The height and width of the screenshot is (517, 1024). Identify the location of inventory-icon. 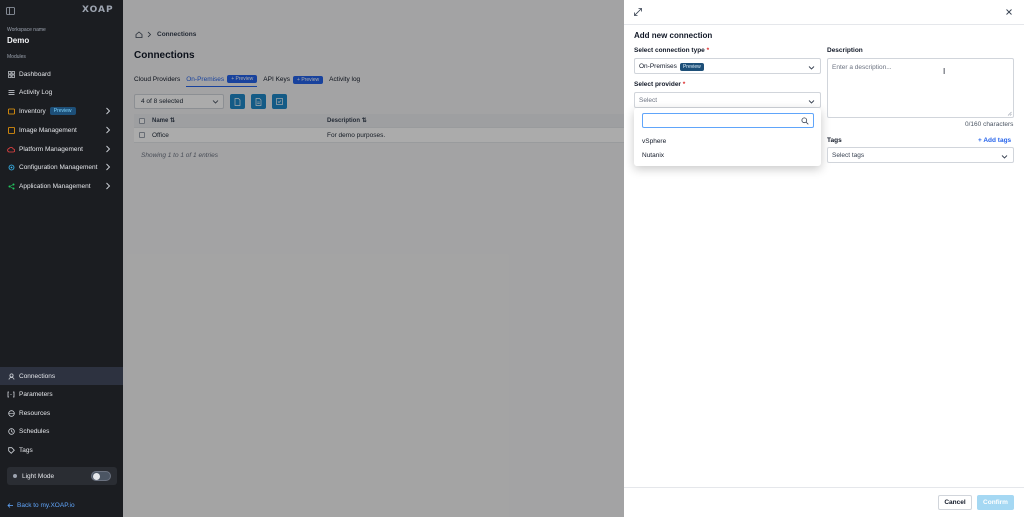
(11, 111).